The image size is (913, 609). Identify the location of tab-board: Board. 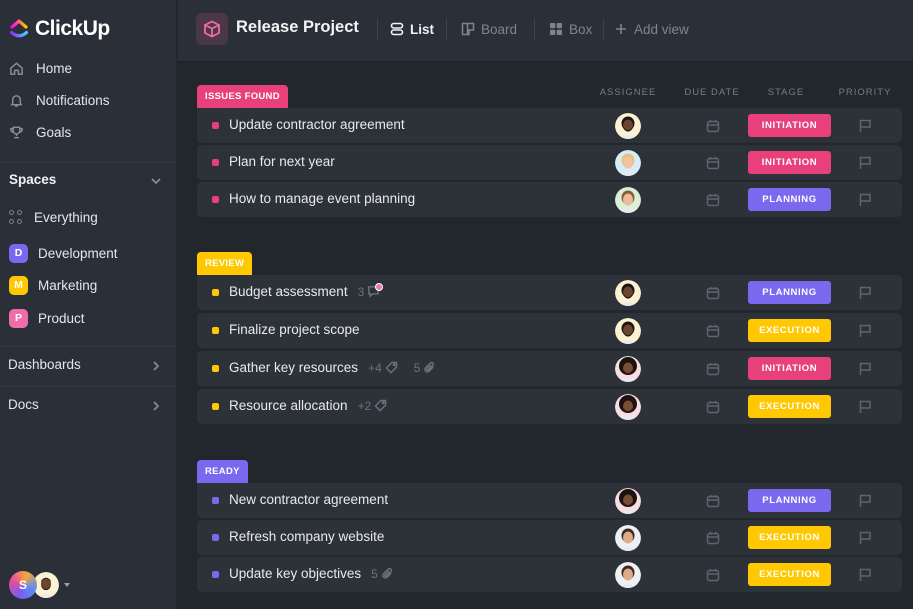
(489, 29).